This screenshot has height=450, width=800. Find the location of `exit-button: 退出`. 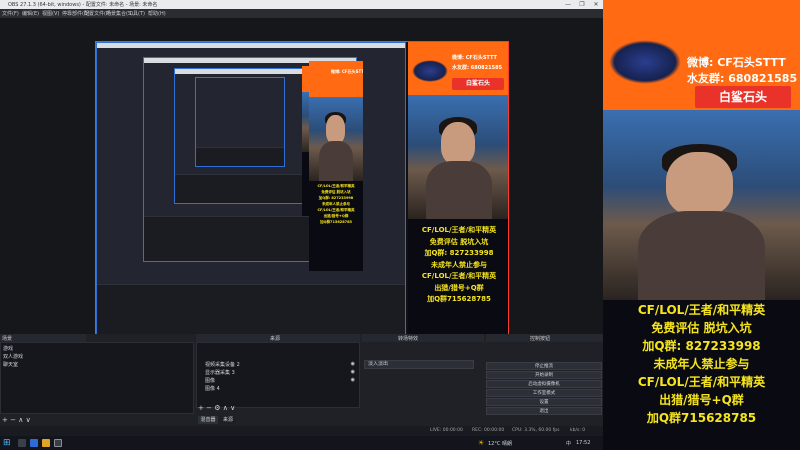

exit-button: 退出 is located at coordinates (544, 411).